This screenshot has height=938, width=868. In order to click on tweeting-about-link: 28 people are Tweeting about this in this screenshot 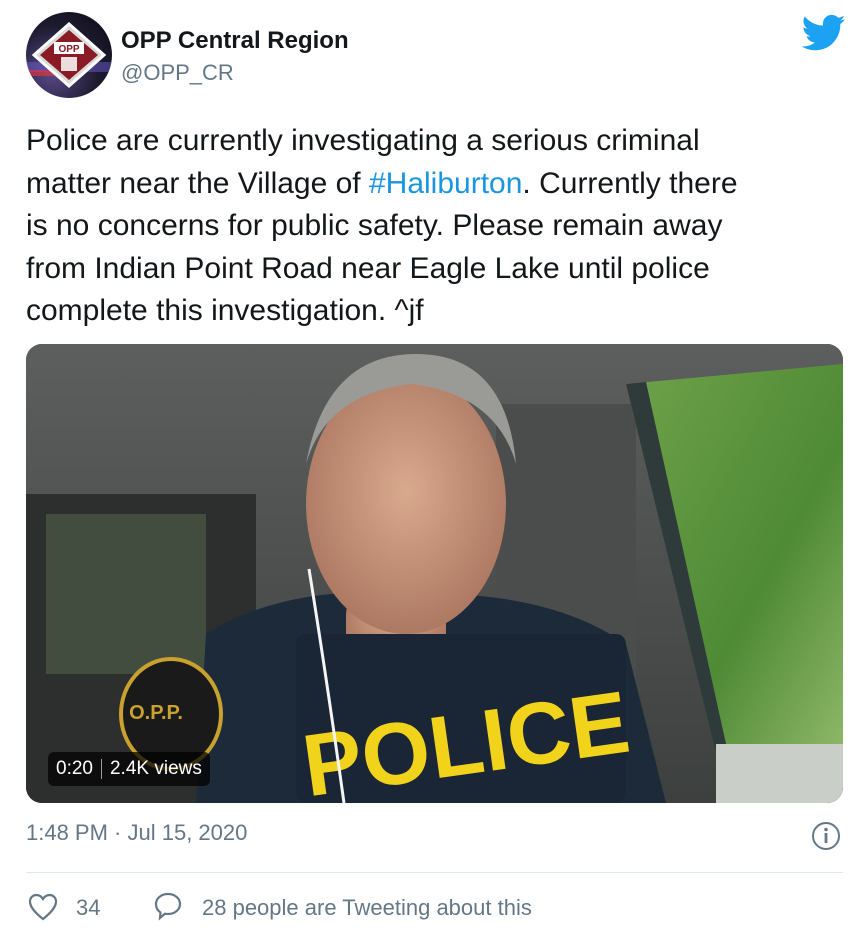, I will do `click(367, 908)`.